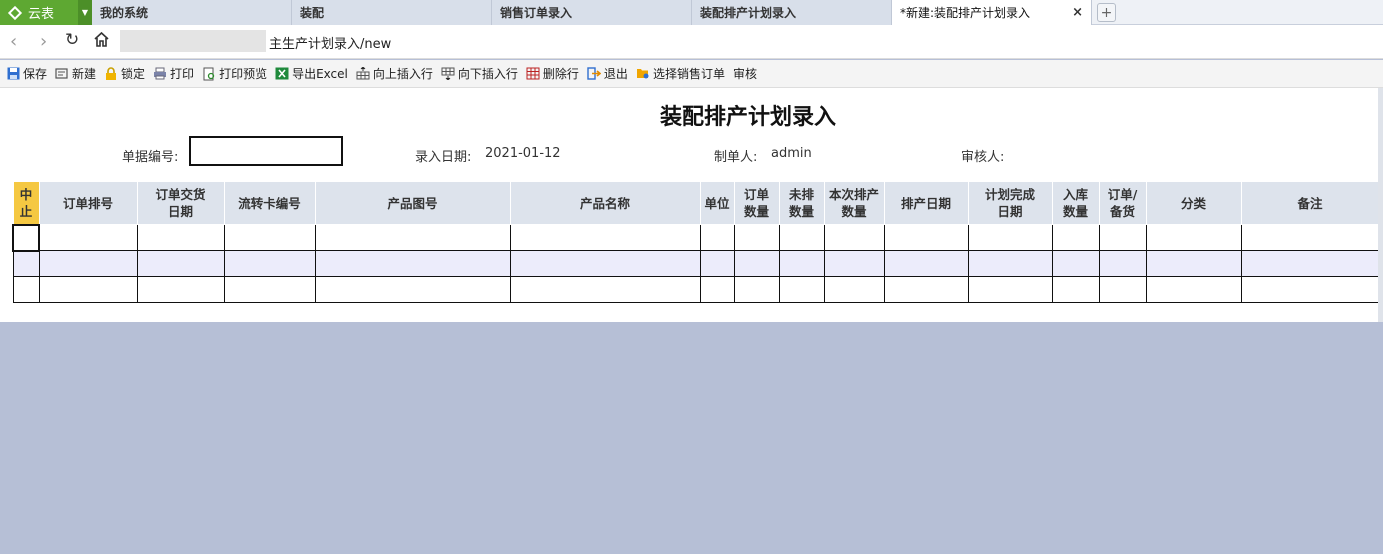 This screenshot has width=1383, height=554. I want to click on insert-row-above-button: 向上插入行, so click(394, 73).